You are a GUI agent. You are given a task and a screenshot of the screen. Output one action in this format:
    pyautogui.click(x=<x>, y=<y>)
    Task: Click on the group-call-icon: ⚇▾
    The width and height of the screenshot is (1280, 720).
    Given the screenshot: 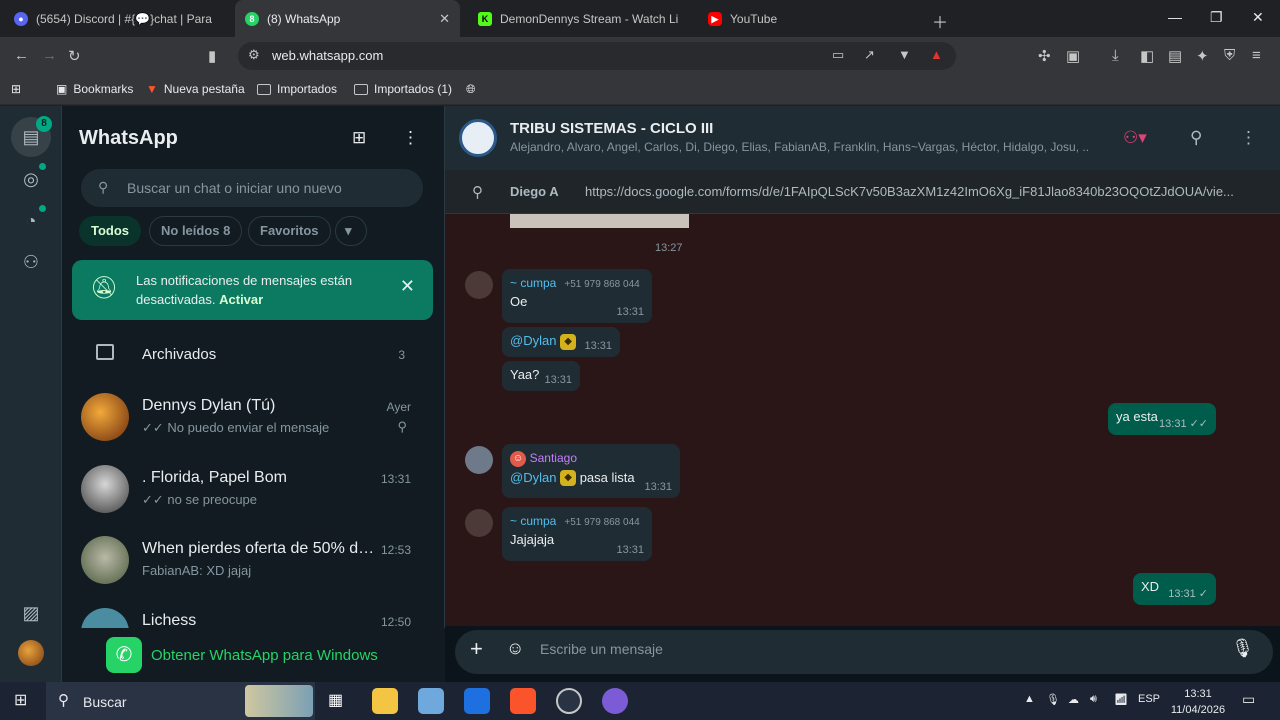 What is the action you would take?
    pyautogui.click(x=1135, y=138)
    